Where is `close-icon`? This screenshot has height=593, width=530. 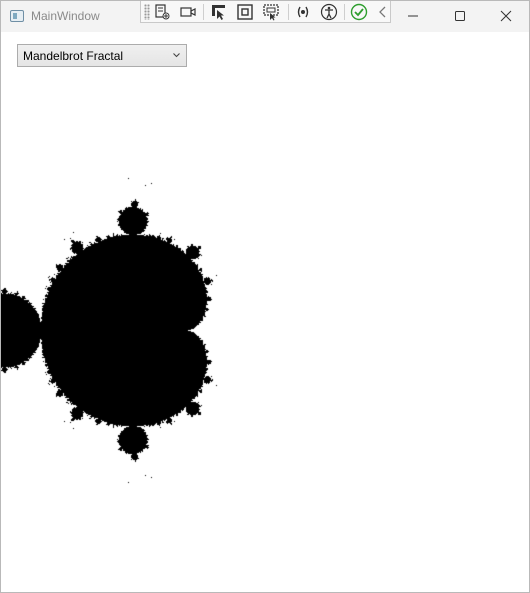
close-icon is located at coordinates (506, 16).